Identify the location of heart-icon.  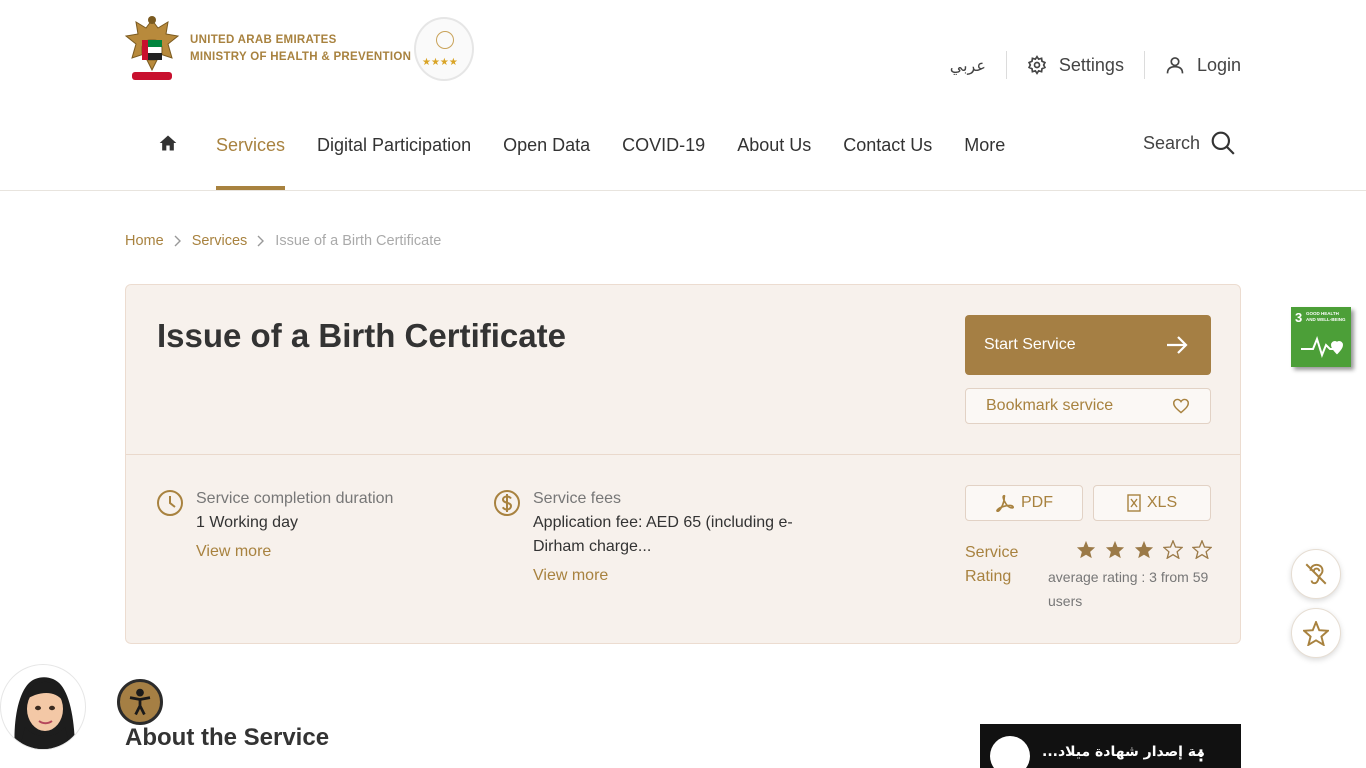
(1181, 406).